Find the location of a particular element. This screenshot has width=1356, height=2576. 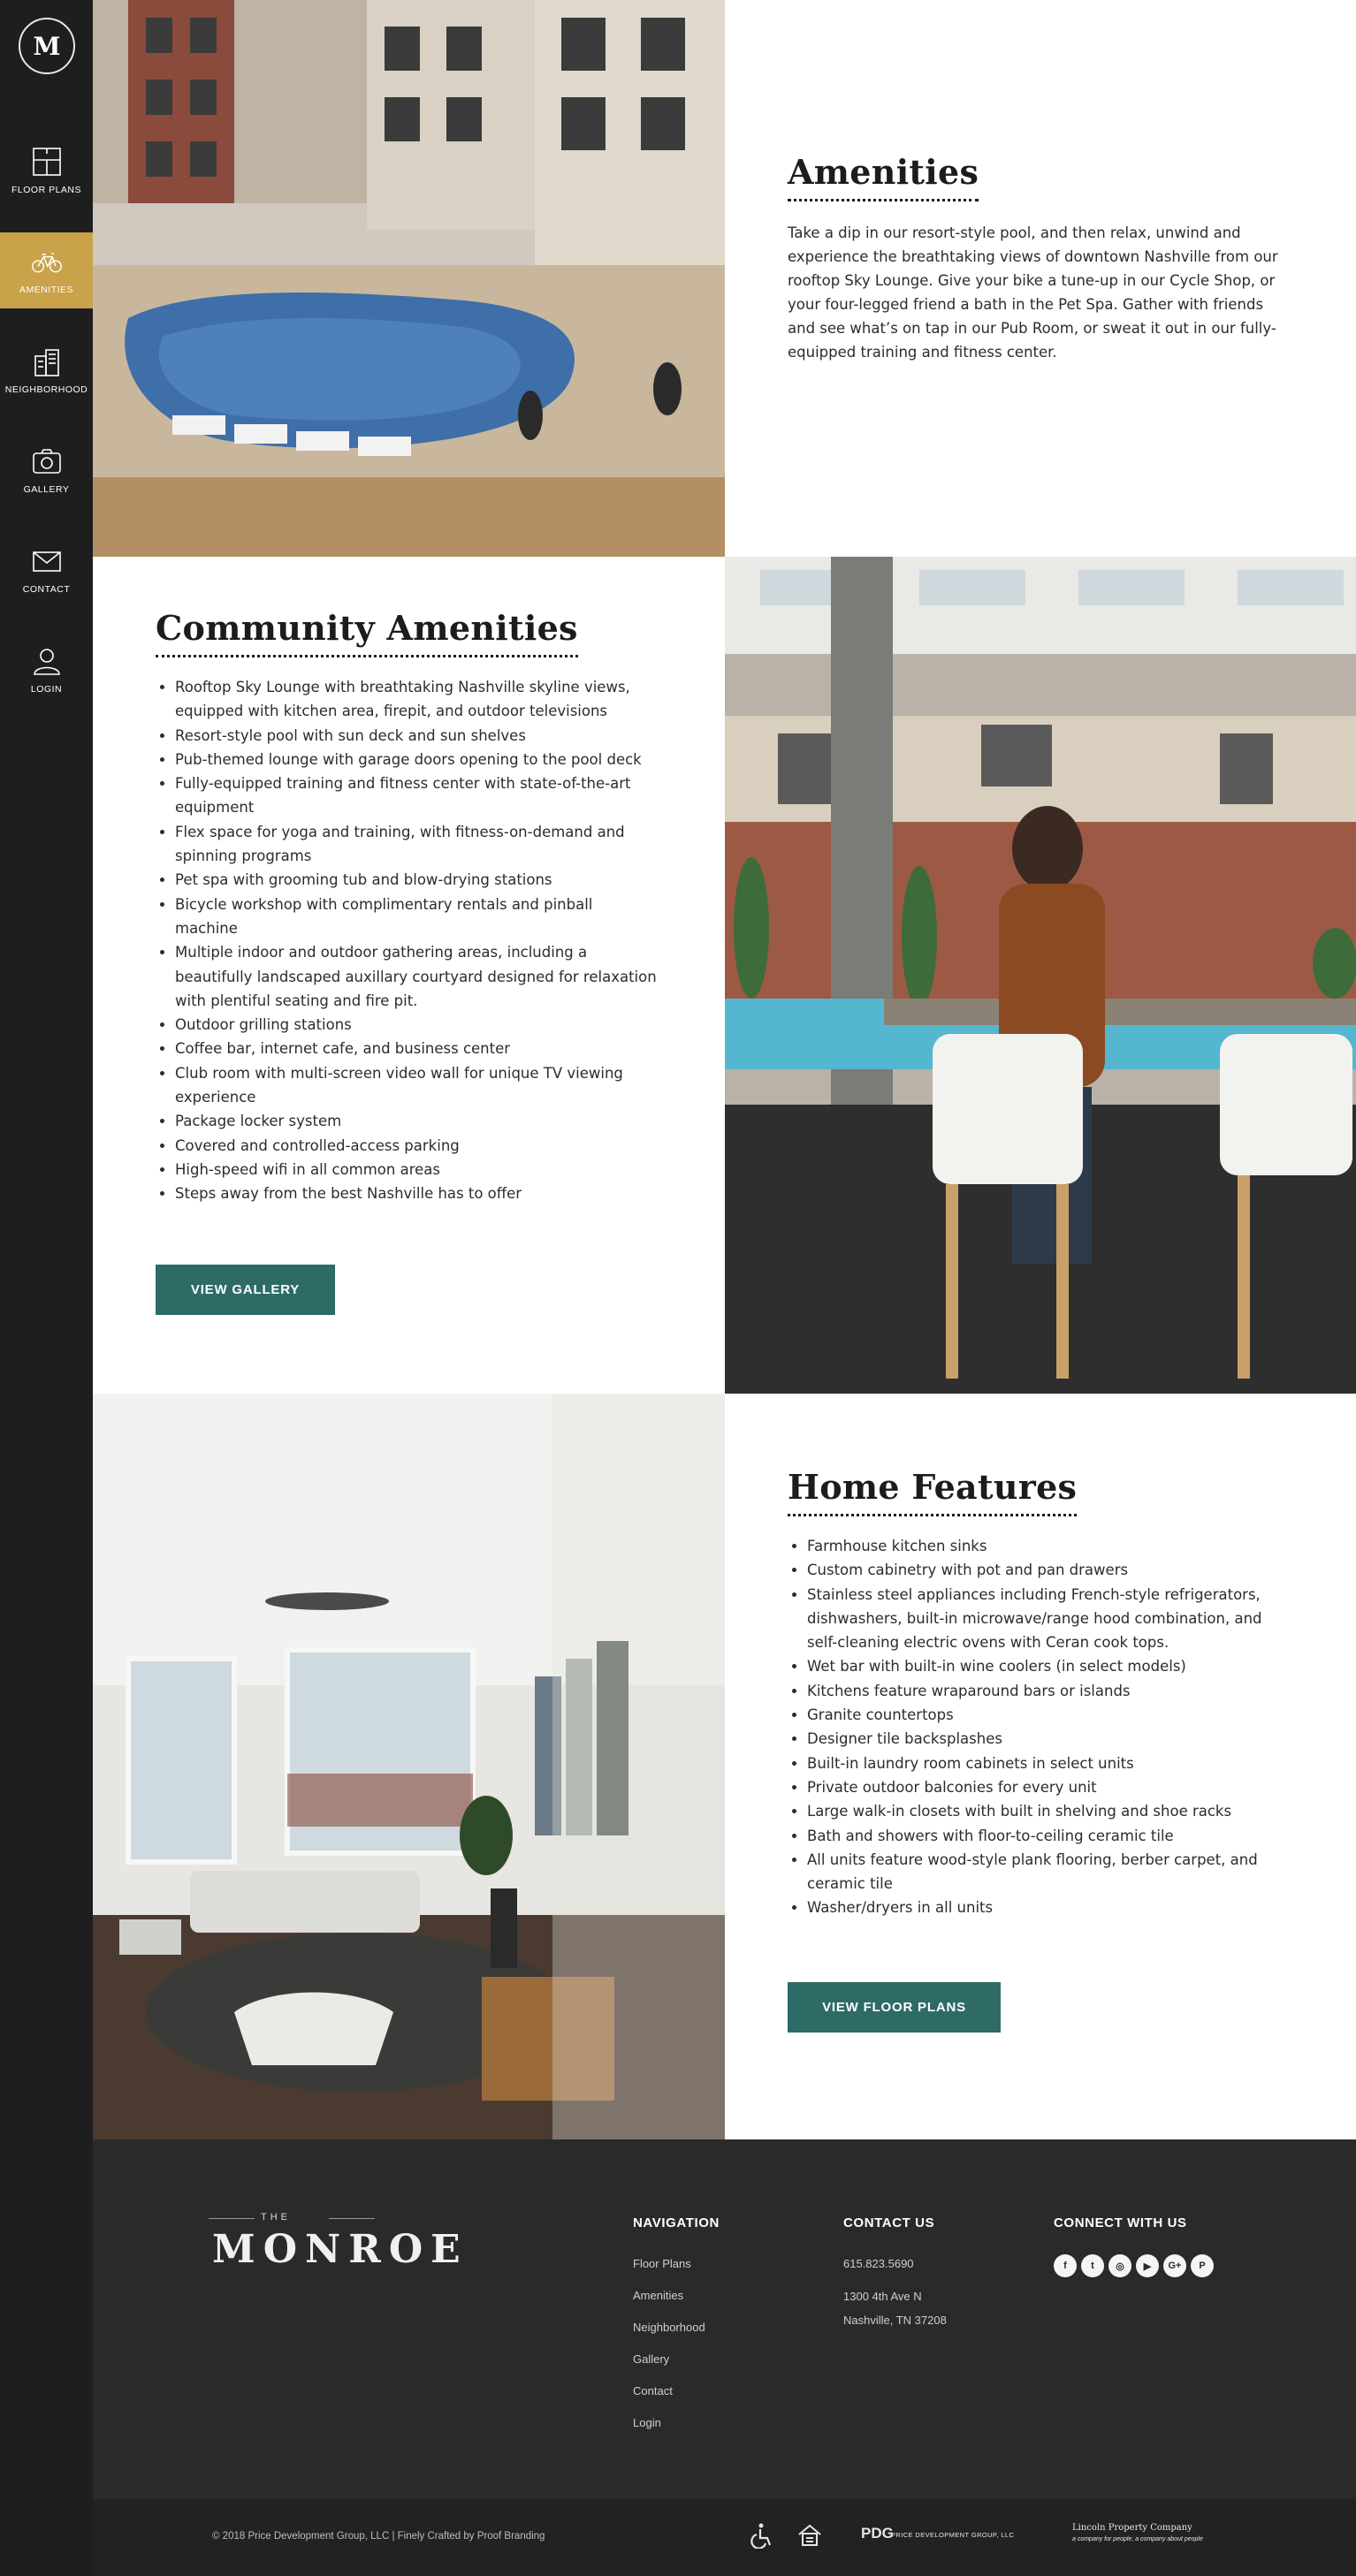

user-icon is located at coordinates (47, 662).